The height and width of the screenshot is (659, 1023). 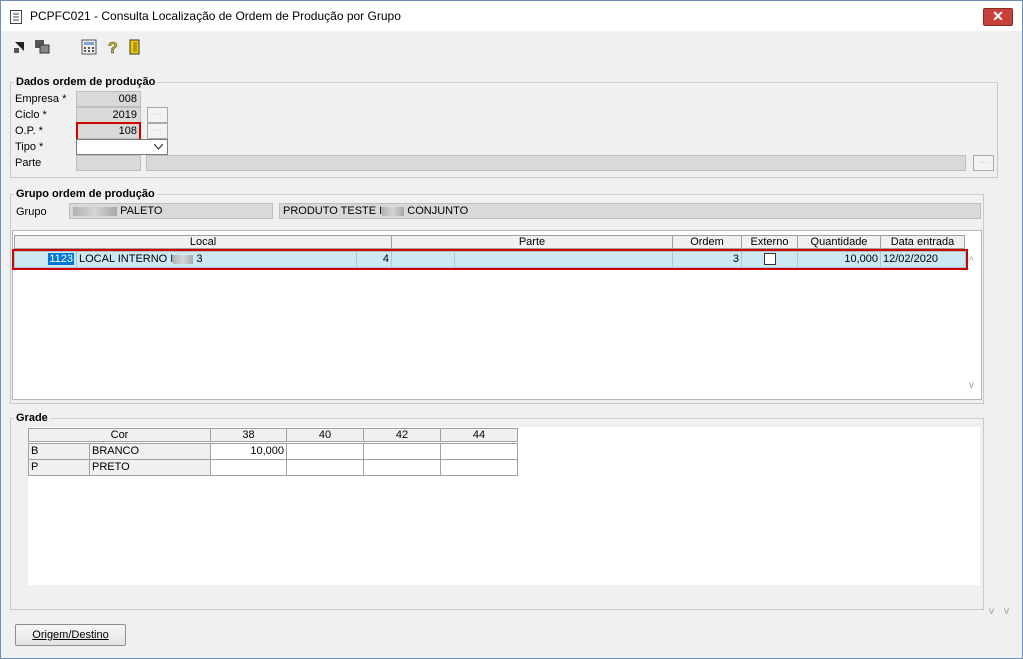 I want to click on grade-cell: 10,000, so click(x=248, y=451).